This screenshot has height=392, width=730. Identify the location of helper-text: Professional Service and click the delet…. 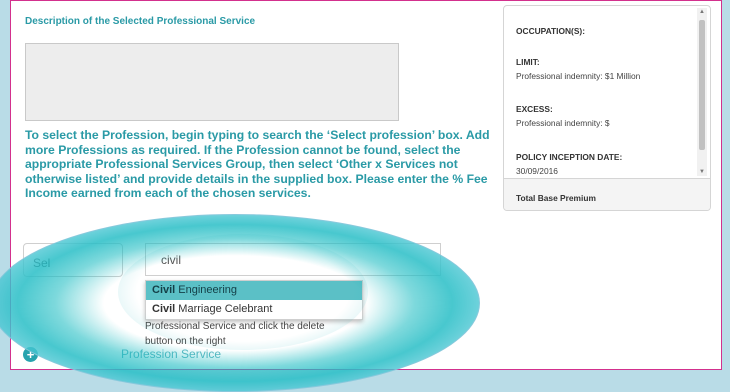
(235, 334).